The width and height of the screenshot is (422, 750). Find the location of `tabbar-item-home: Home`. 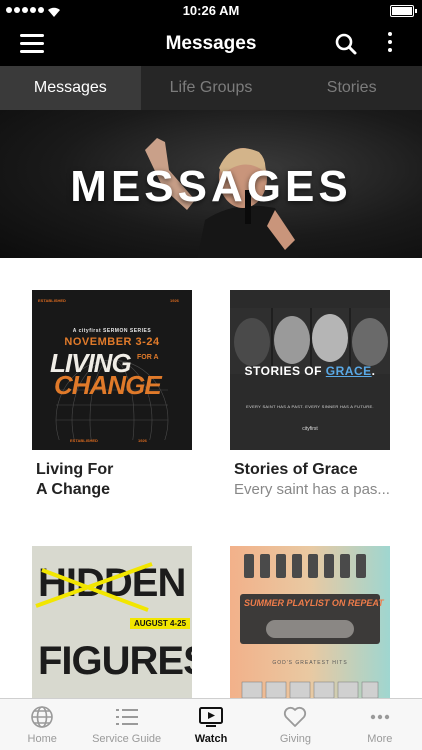

tabbar-item-home: Home is located at coordinates (42, 724).